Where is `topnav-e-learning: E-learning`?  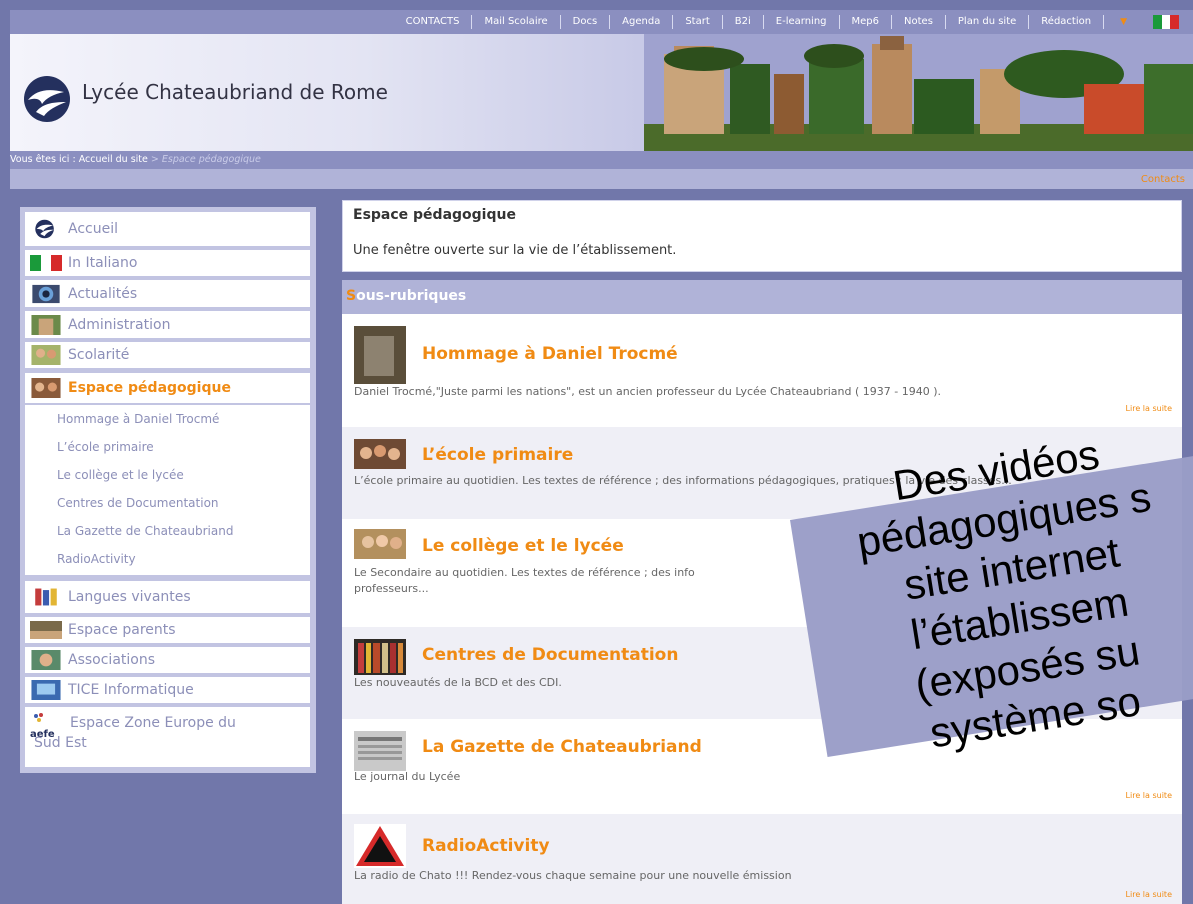 topnav-e-learning: E-learning is located at coordinates (802, 22).